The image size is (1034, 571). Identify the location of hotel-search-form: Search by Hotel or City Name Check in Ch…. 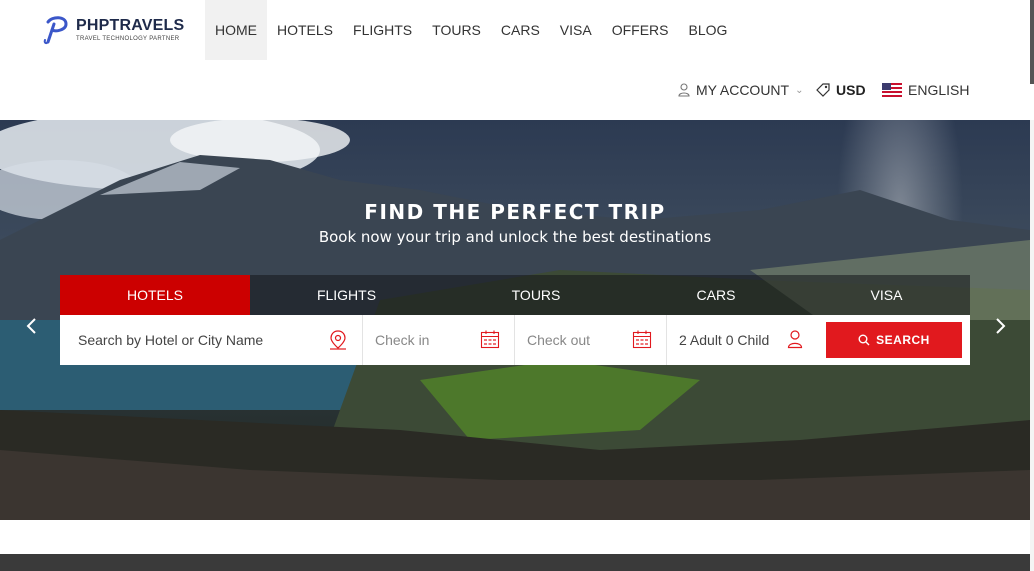
(515, 340).